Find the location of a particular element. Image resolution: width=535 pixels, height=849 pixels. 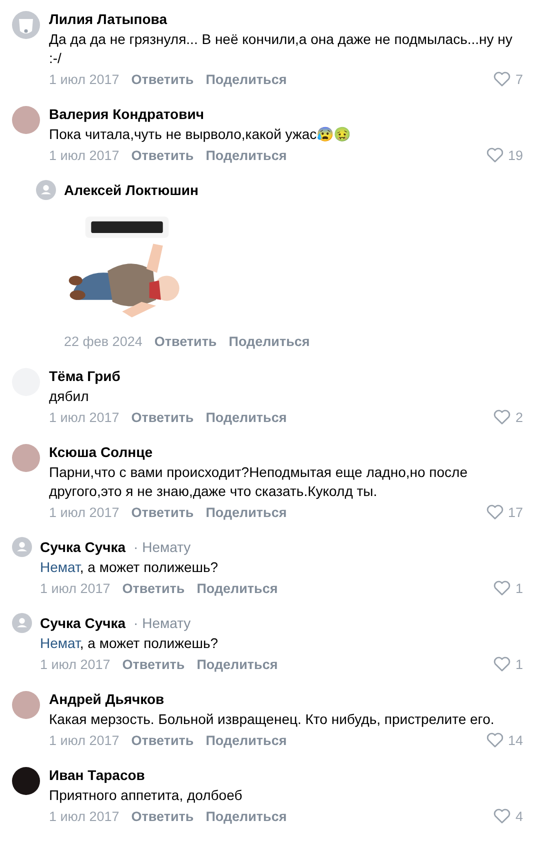

author-name: Андрей Дьячков is located at coordinates (106, 699).